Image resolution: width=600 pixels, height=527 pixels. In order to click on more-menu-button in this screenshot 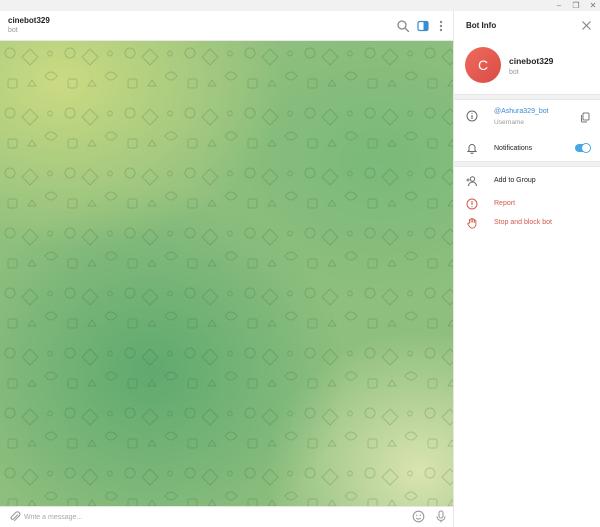, I will do `click(441, 26)`.